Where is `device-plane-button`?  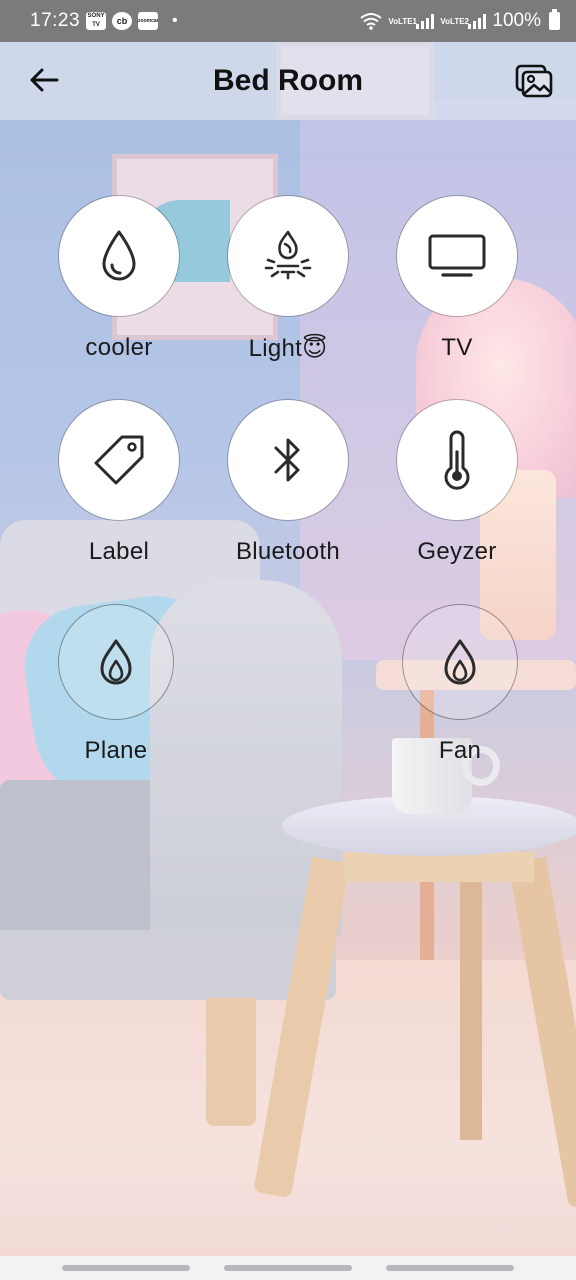
device-plane-button is located at coordinates (116, 662).